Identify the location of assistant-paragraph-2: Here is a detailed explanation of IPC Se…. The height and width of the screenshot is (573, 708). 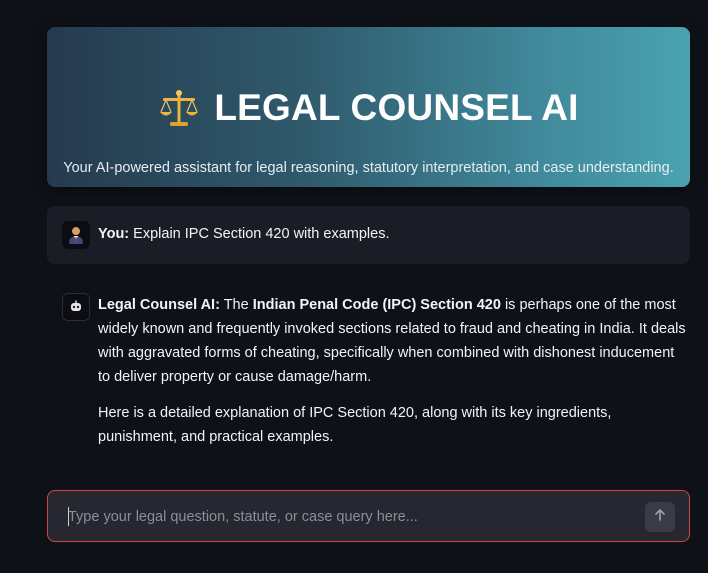
(355, 425).